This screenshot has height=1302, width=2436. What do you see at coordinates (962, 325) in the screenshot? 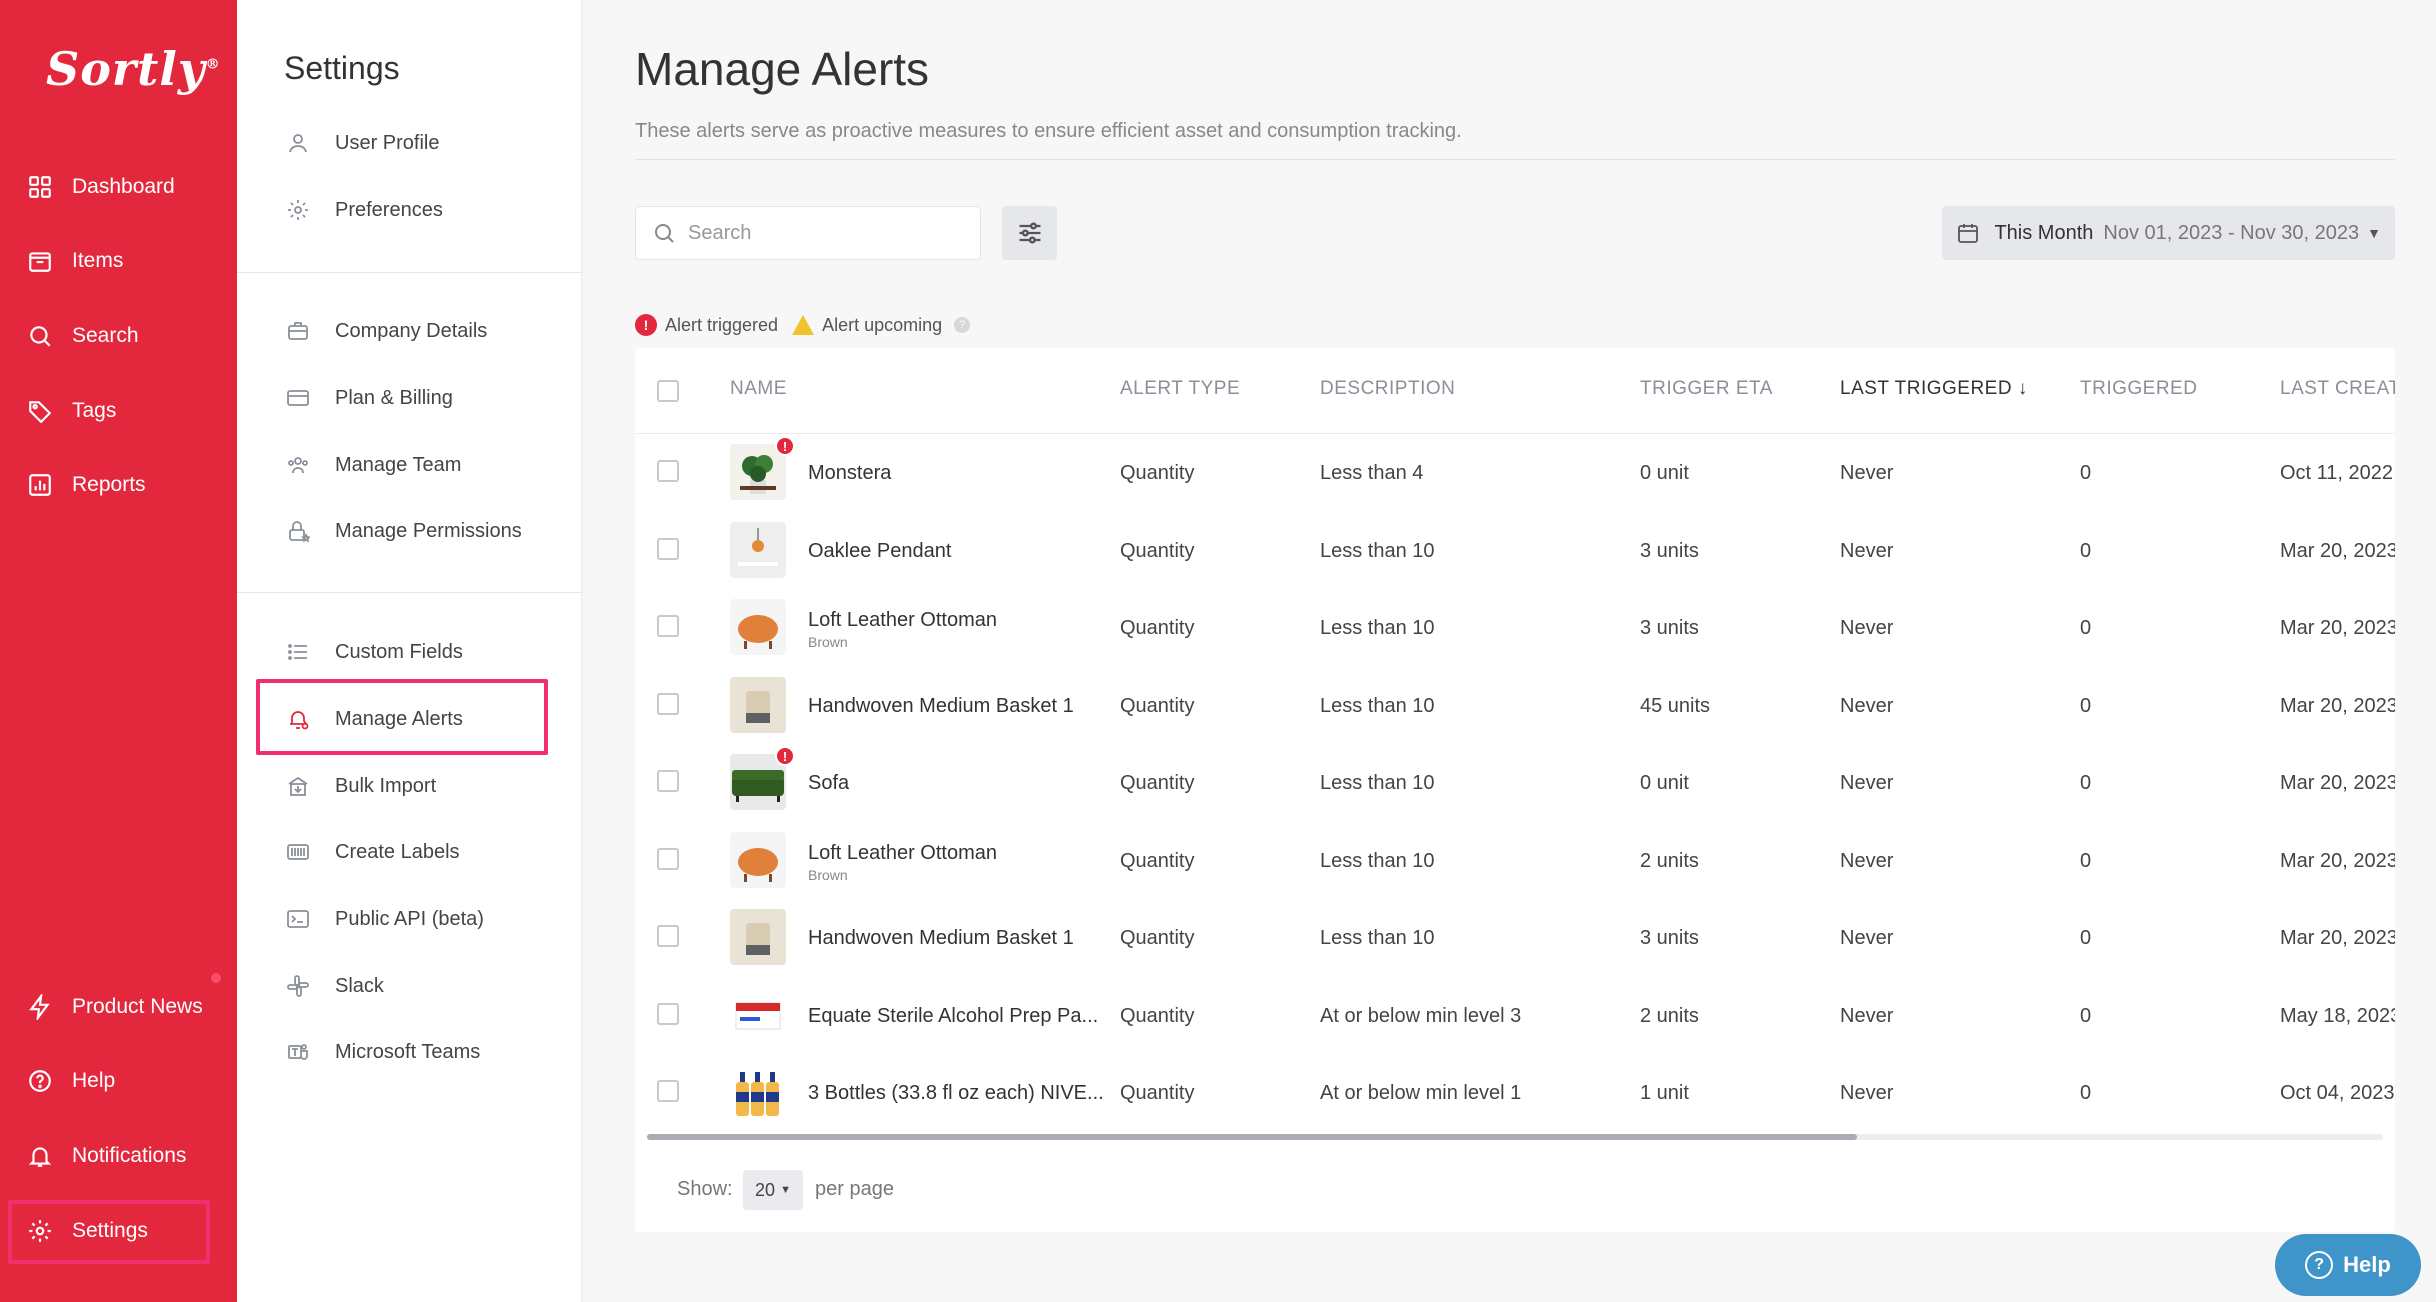
I see `info-icon: ?` at bounding box center [962, 325].